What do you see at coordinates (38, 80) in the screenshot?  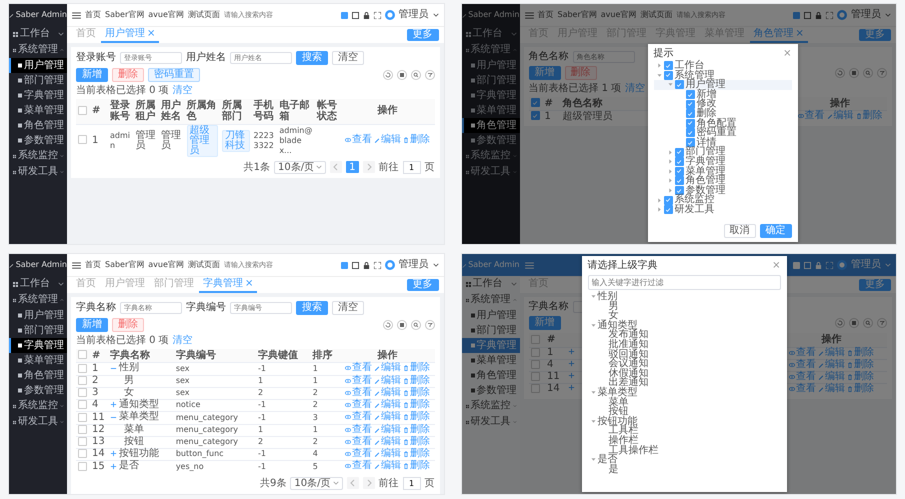 I see `sidebar-item: 部门管理` at bounding box center [38, 80].